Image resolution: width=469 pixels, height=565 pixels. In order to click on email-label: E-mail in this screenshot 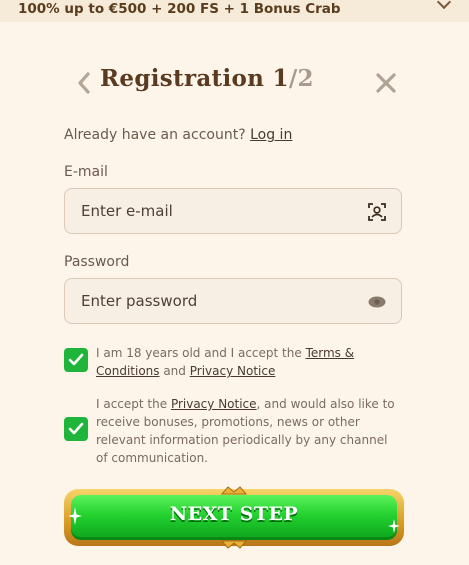, I will do `click(86, 172)`.